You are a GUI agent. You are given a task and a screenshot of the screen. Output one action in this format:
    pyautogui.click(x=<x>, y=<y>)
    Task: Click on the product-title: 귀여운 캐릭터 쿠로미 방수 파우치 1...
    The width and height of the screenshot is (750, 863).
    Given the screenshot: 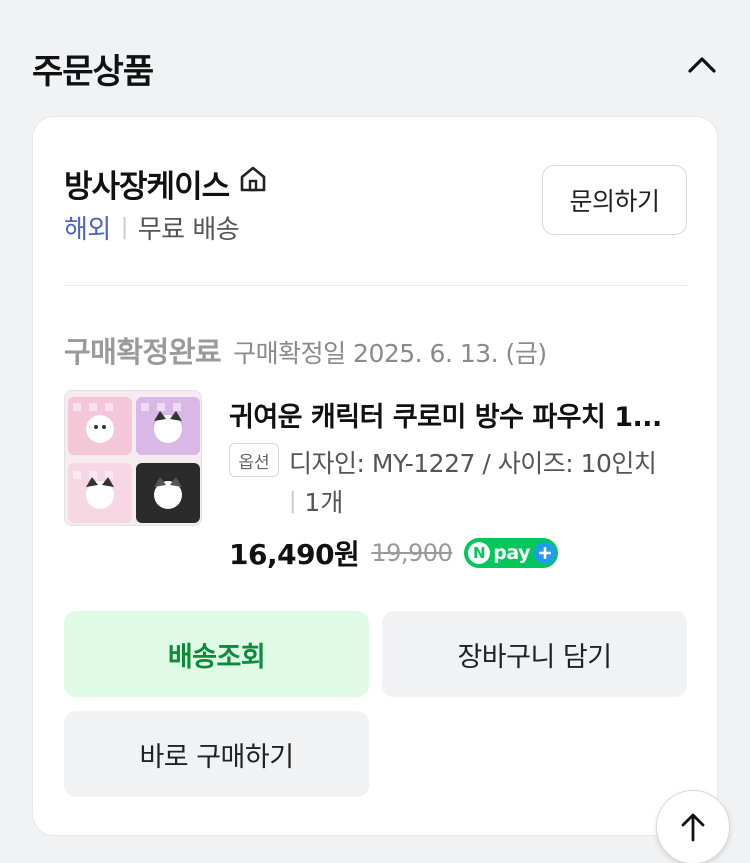 What is the action you would take?
    pyautogui.click(x=456, y=414)
    